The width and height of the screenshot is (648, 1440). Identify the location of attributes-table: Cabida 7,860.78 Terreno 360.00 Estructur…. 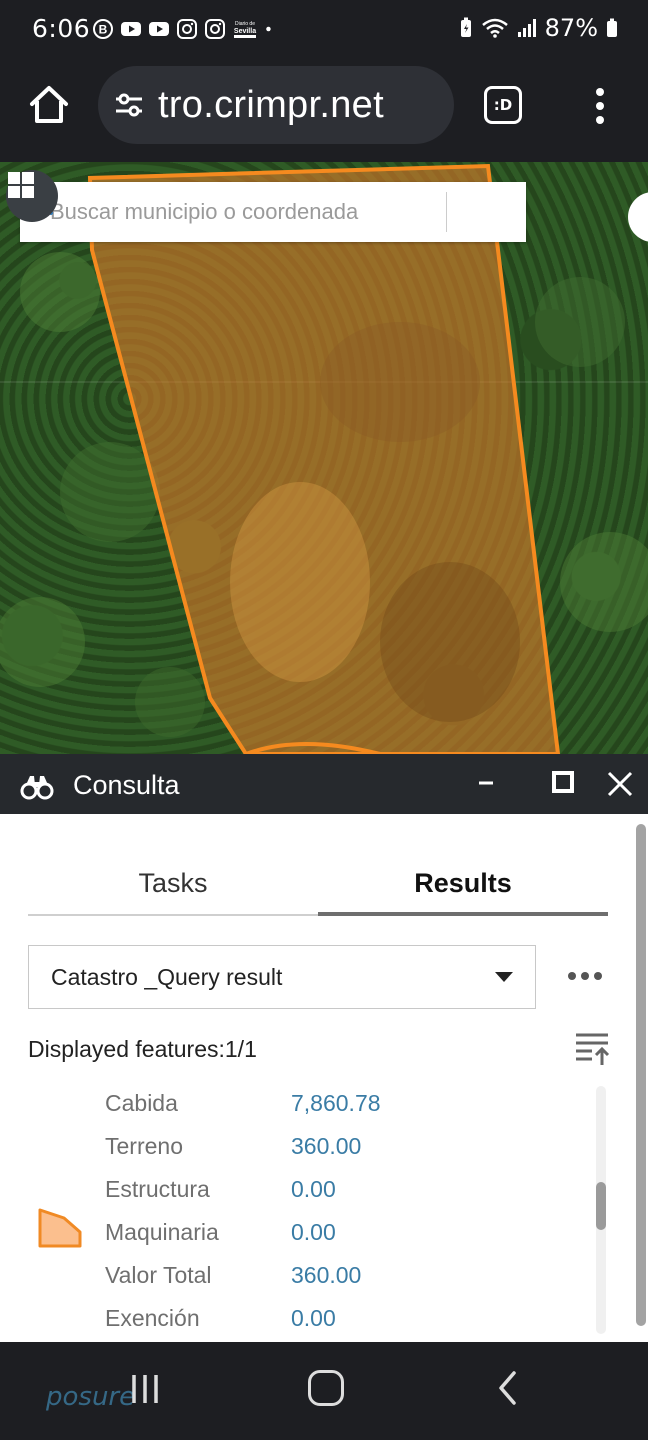
(340, 1214).